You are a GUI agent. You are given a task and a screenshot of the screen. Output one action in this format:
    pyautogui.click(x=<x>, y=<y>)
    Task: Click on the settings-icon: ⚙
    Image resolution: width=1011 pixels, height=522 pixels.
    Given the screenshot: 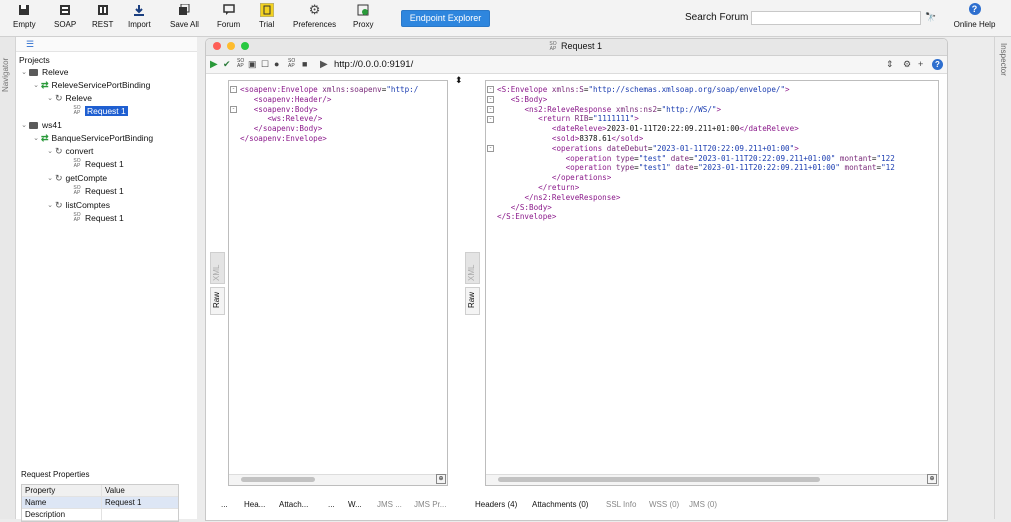 What is the action you would take?
    pyautogui.click(x=907, y=64)
    